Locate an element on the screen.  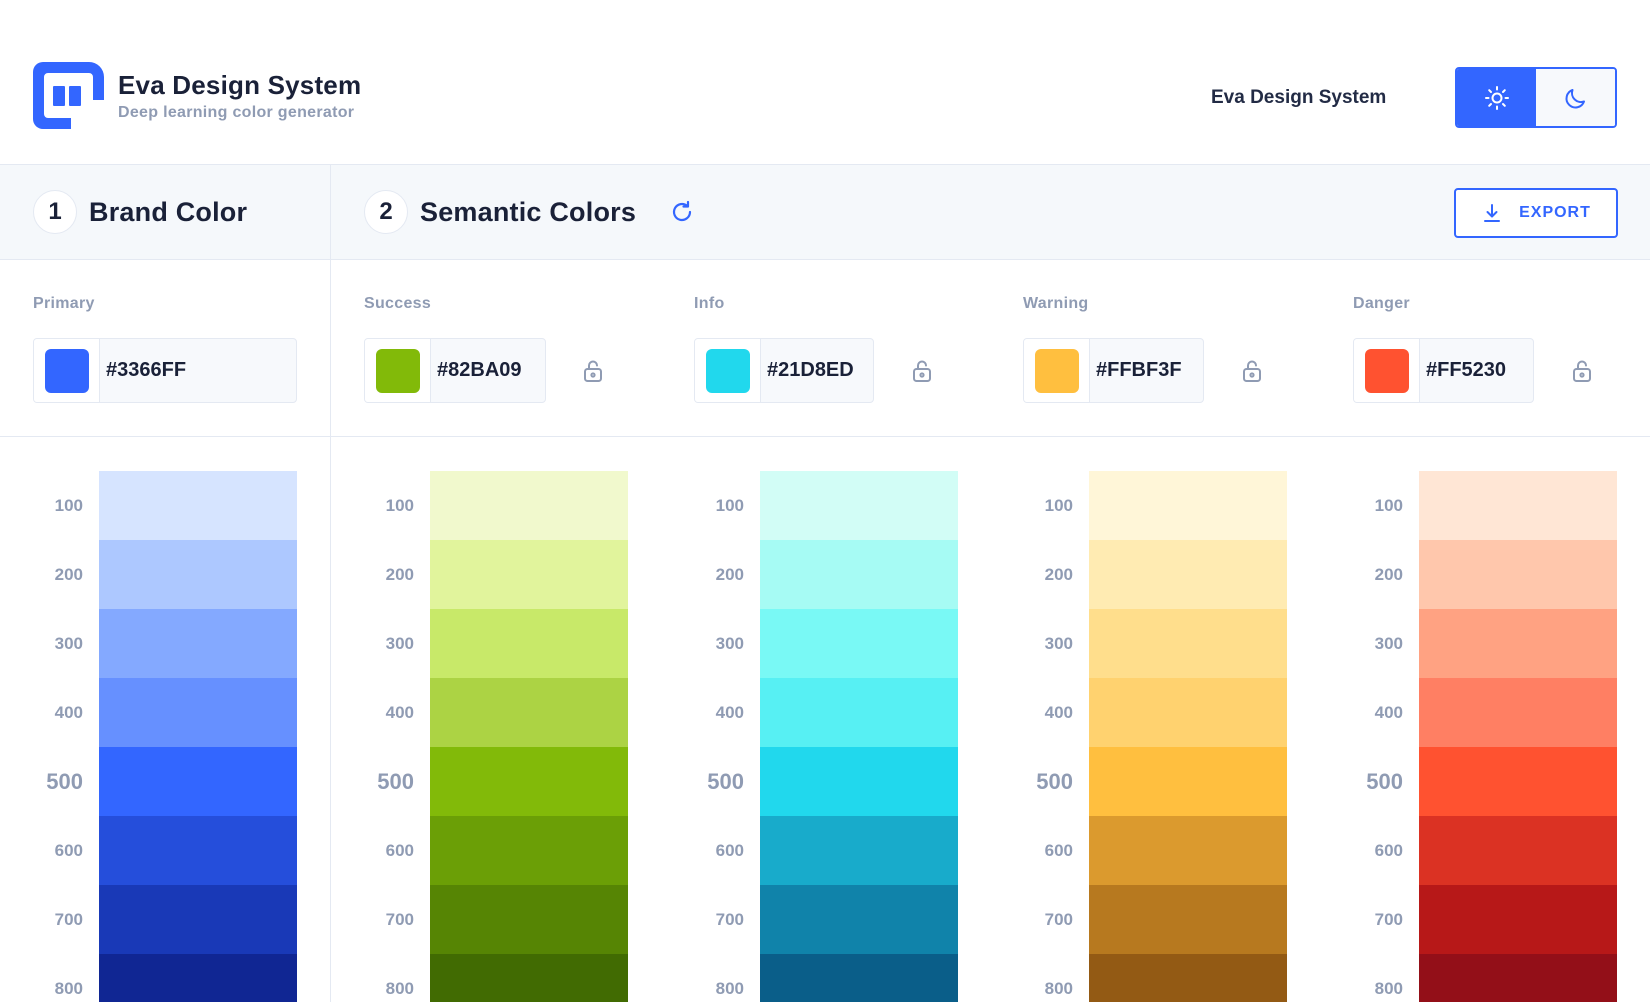
info-color-input: #21D8ED is located at coordinates (784, 370).